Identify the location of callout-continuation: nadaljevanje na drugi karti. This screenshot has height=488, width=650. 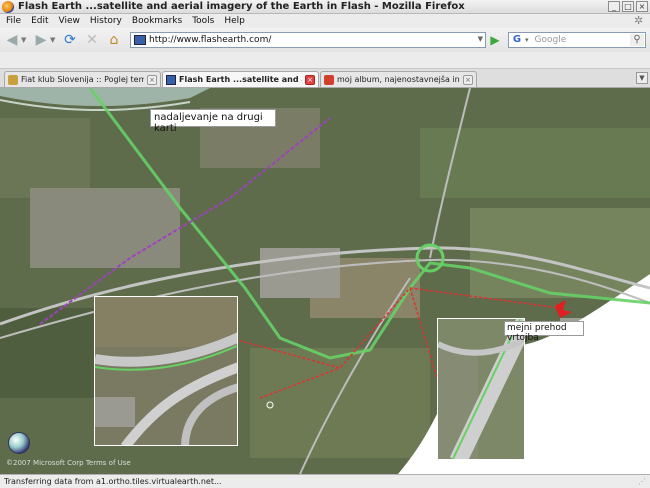
(213, 121).